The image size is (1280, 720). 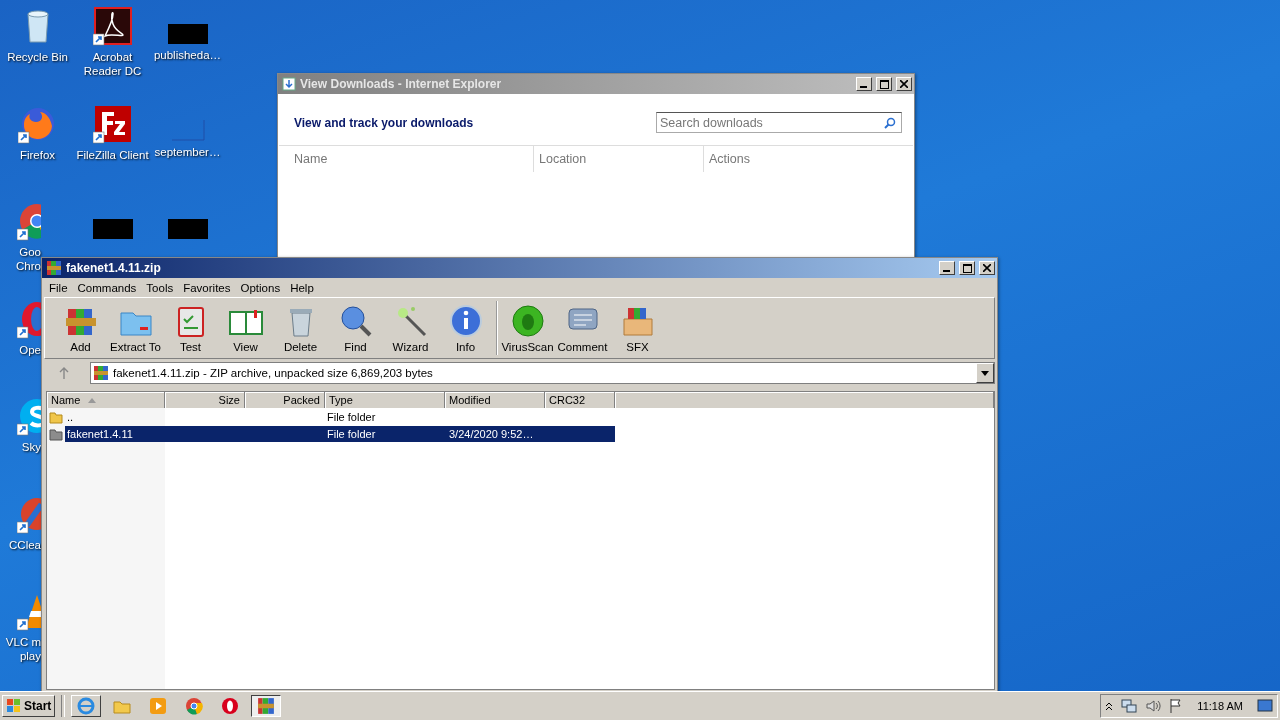 What do you see at coordinates (70, 416) in the screenshot?
I see `file-name: ..` at bounding box center [70, 416].